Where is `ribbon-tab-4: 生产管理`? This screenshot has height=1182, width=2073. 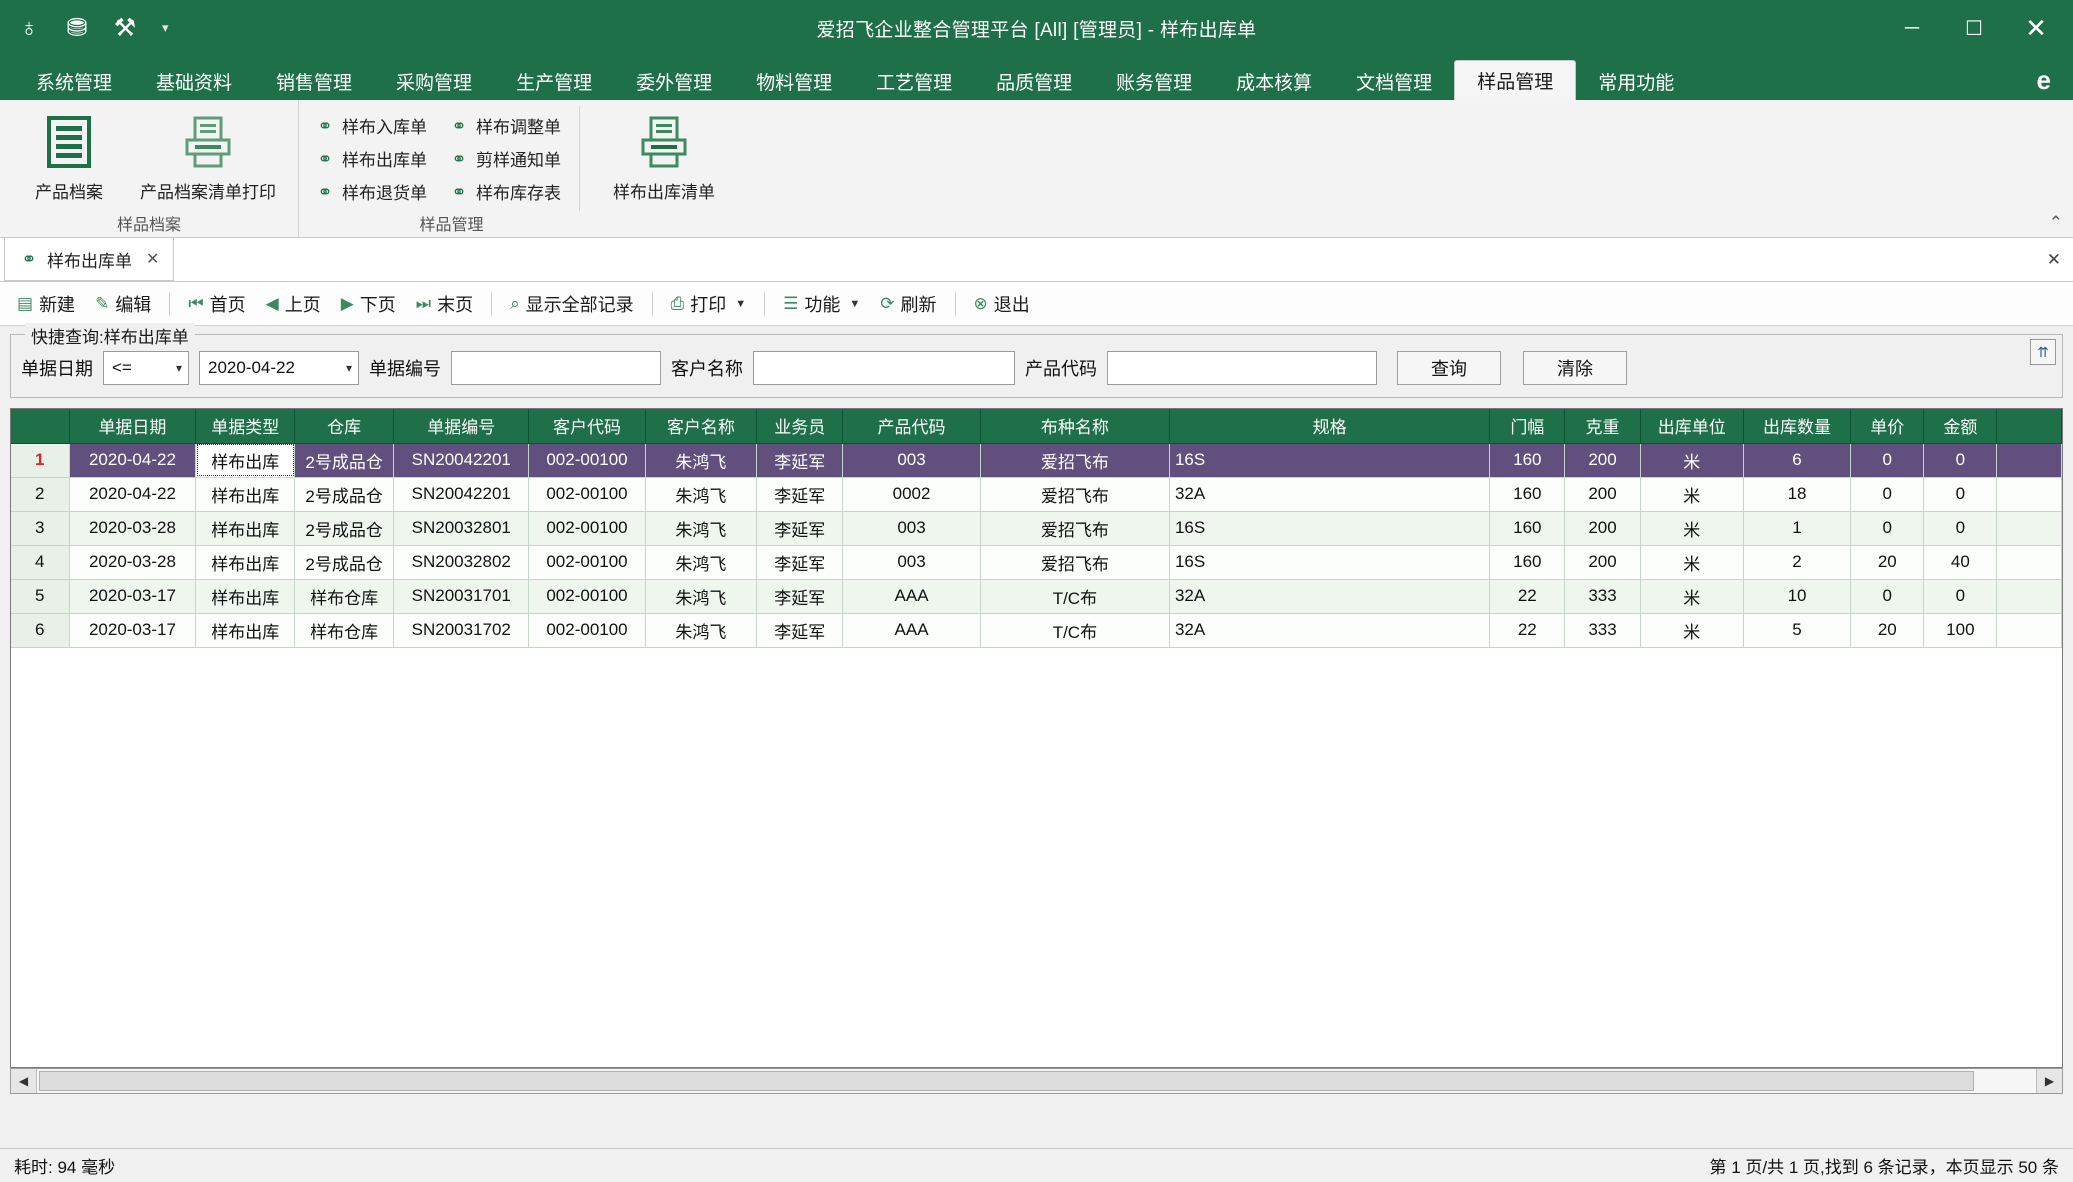
ribbon-tab-4: 生产管理 is located at coordinates (554, 81).